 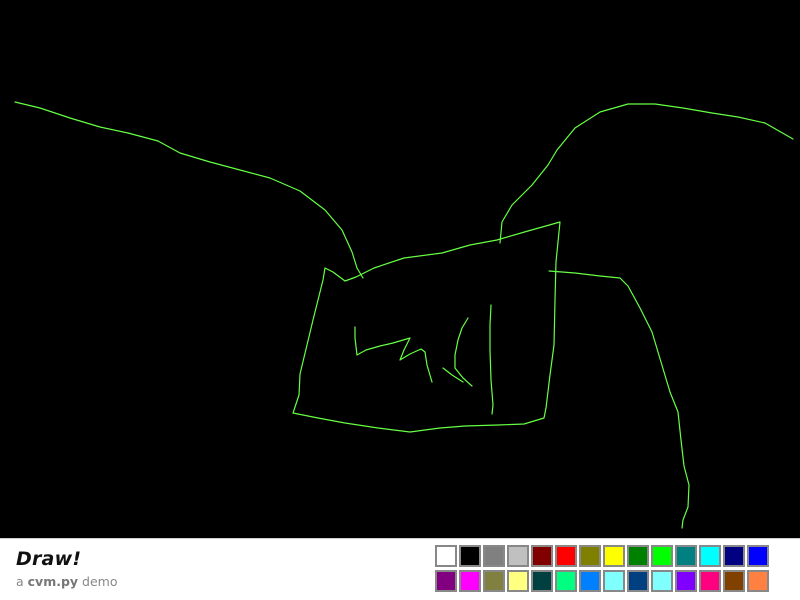 I want to click on subtitle-suffix: demo, so click(x=98, y=581).